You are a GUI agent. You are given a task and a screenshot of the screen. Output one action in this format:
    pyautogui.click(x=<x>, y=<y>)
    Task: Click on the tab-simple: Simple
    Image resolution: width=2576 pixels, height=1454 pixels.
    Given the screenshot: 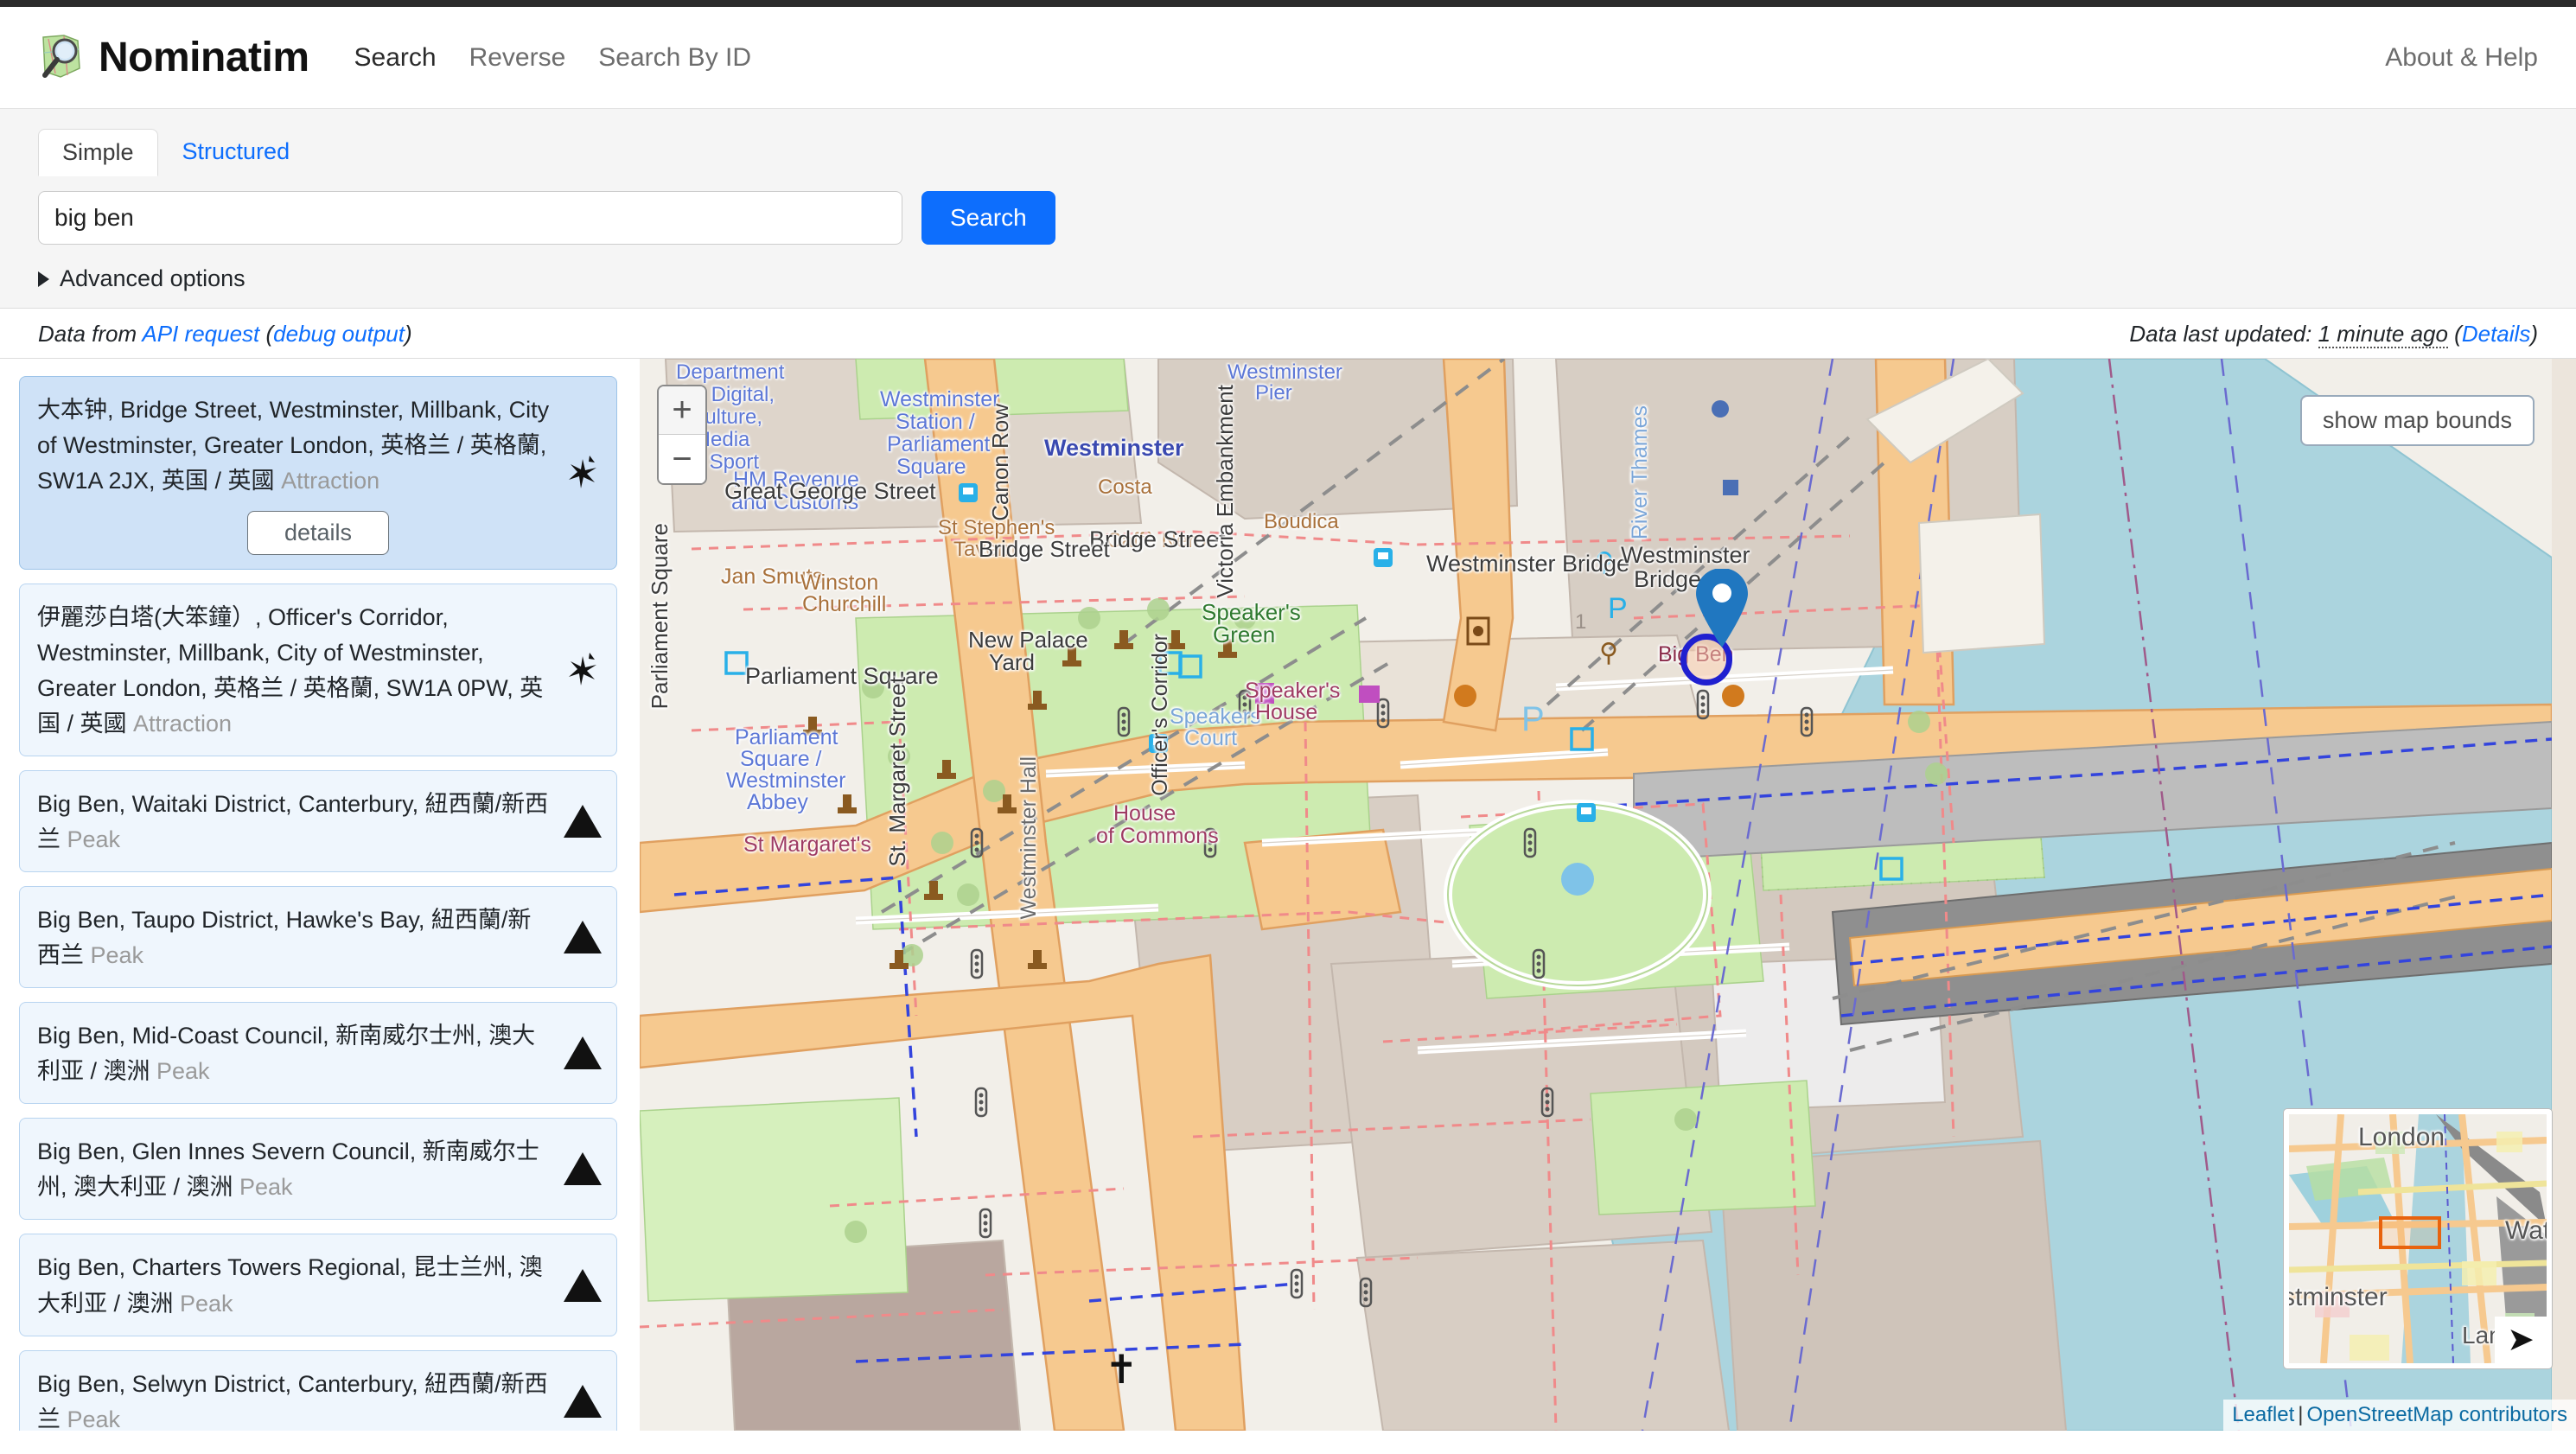 What is the action you would take?
    pyautogui.click(x=98, y=152)
    